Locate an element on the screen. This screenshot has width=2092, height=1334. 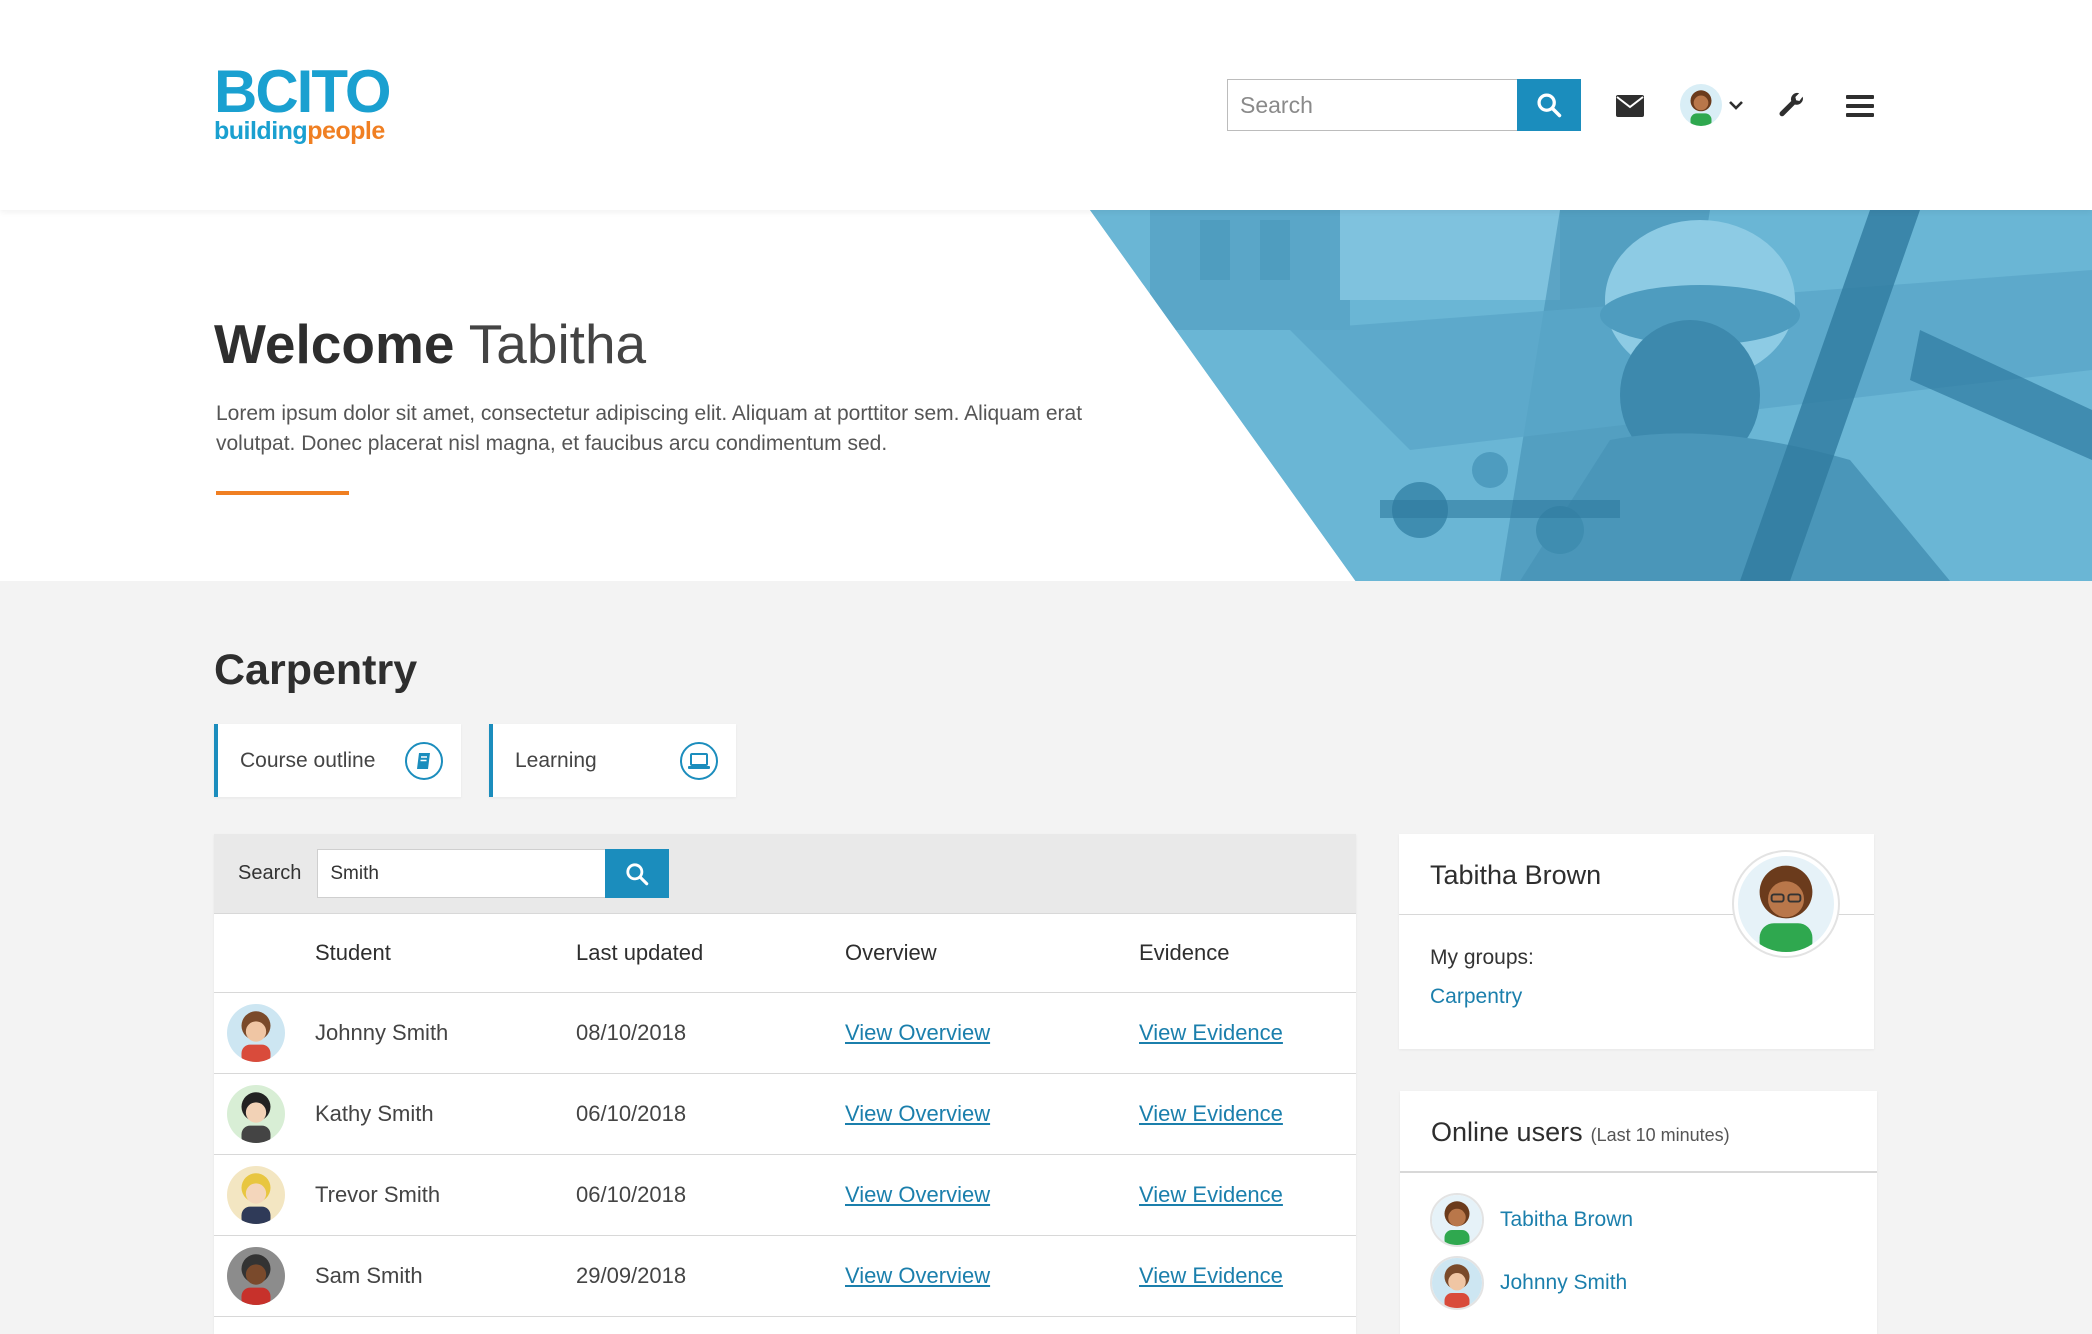
mail-icon is located at coordinates (1630, 106).